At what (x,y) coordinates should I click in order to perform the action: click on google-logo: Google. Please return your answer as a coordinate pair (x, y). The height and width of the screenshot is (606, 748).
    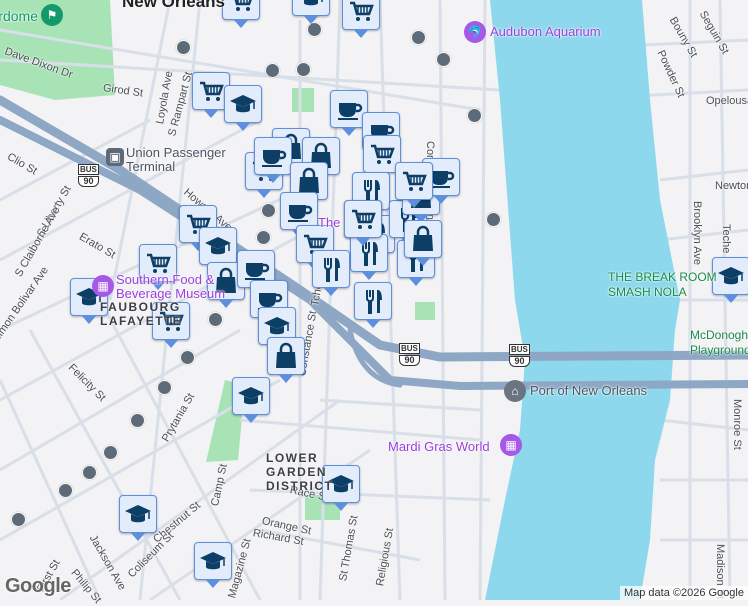
    Looking at the image, I should click on (38, 586).